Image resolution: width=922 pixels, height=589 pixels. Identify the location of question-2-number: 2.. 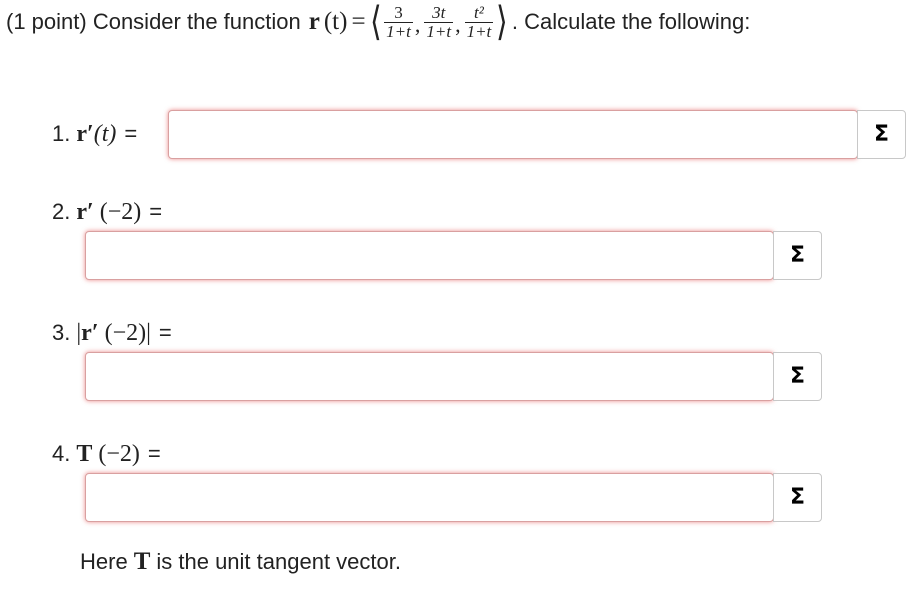
(61, 211).